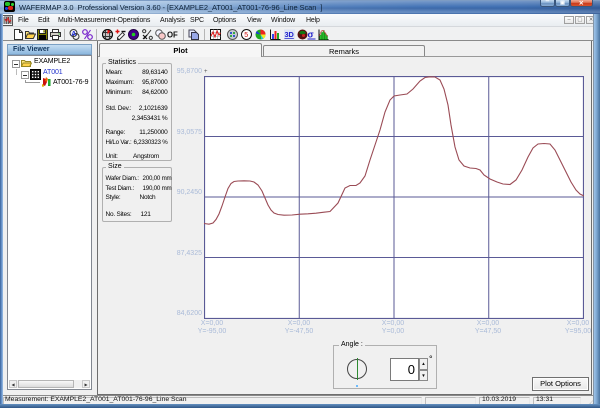 The width and height of the screenshot is (600, 408). I want to click on svg-text: A, so click(73, 34).